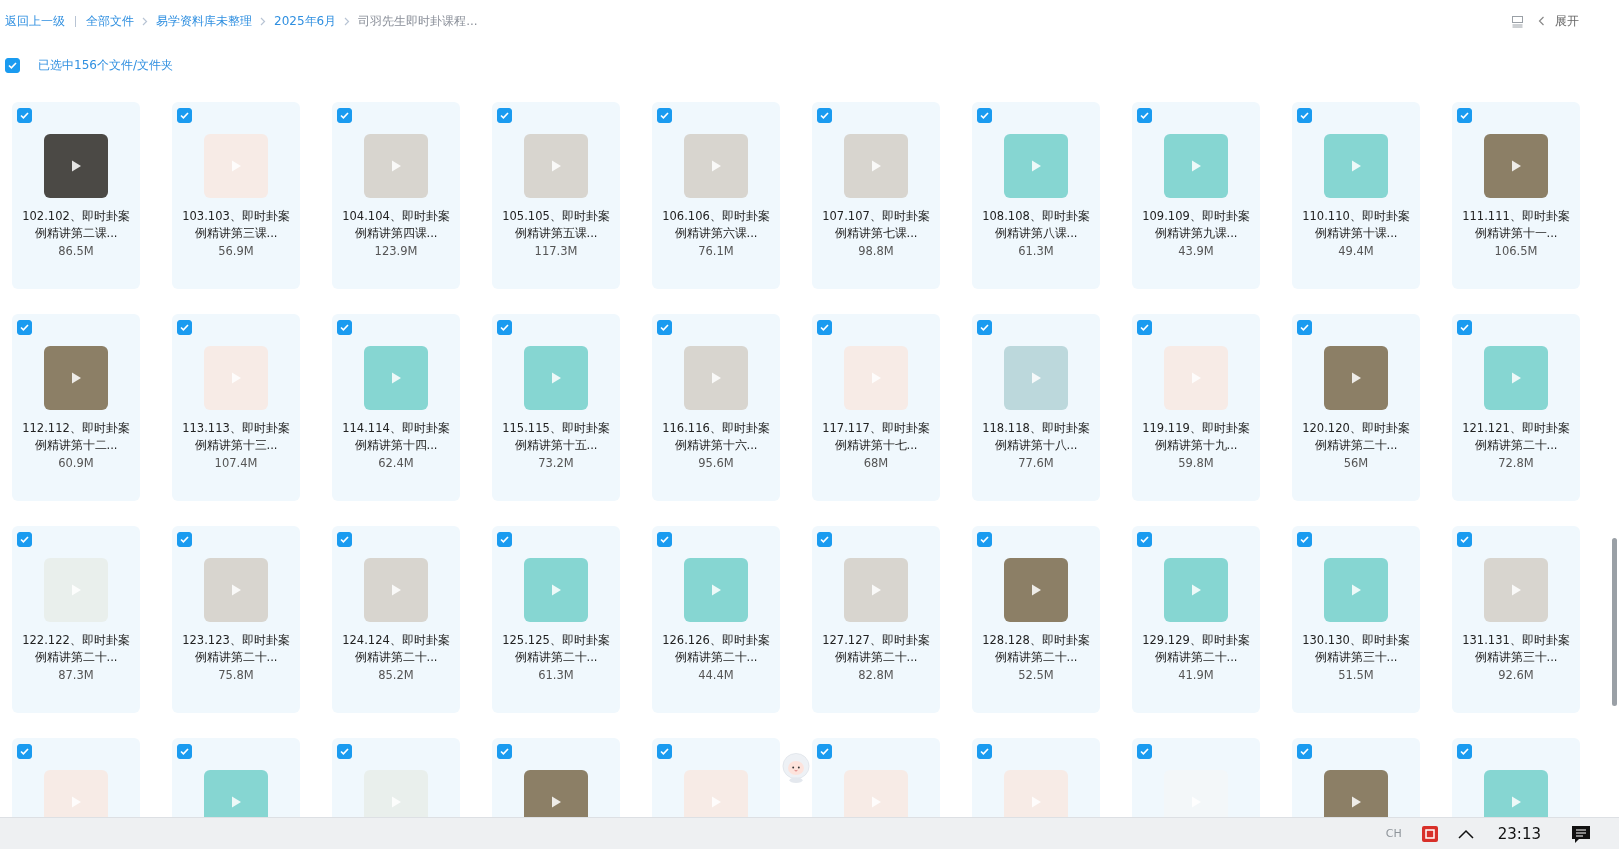 The width and height of the screenshot is (1619, 849). Describe the element at coordinates (76, 407) in the screenshot. I see `file-card: 112.112、即时卦案例精讲第十二... 60.9M` at that location.